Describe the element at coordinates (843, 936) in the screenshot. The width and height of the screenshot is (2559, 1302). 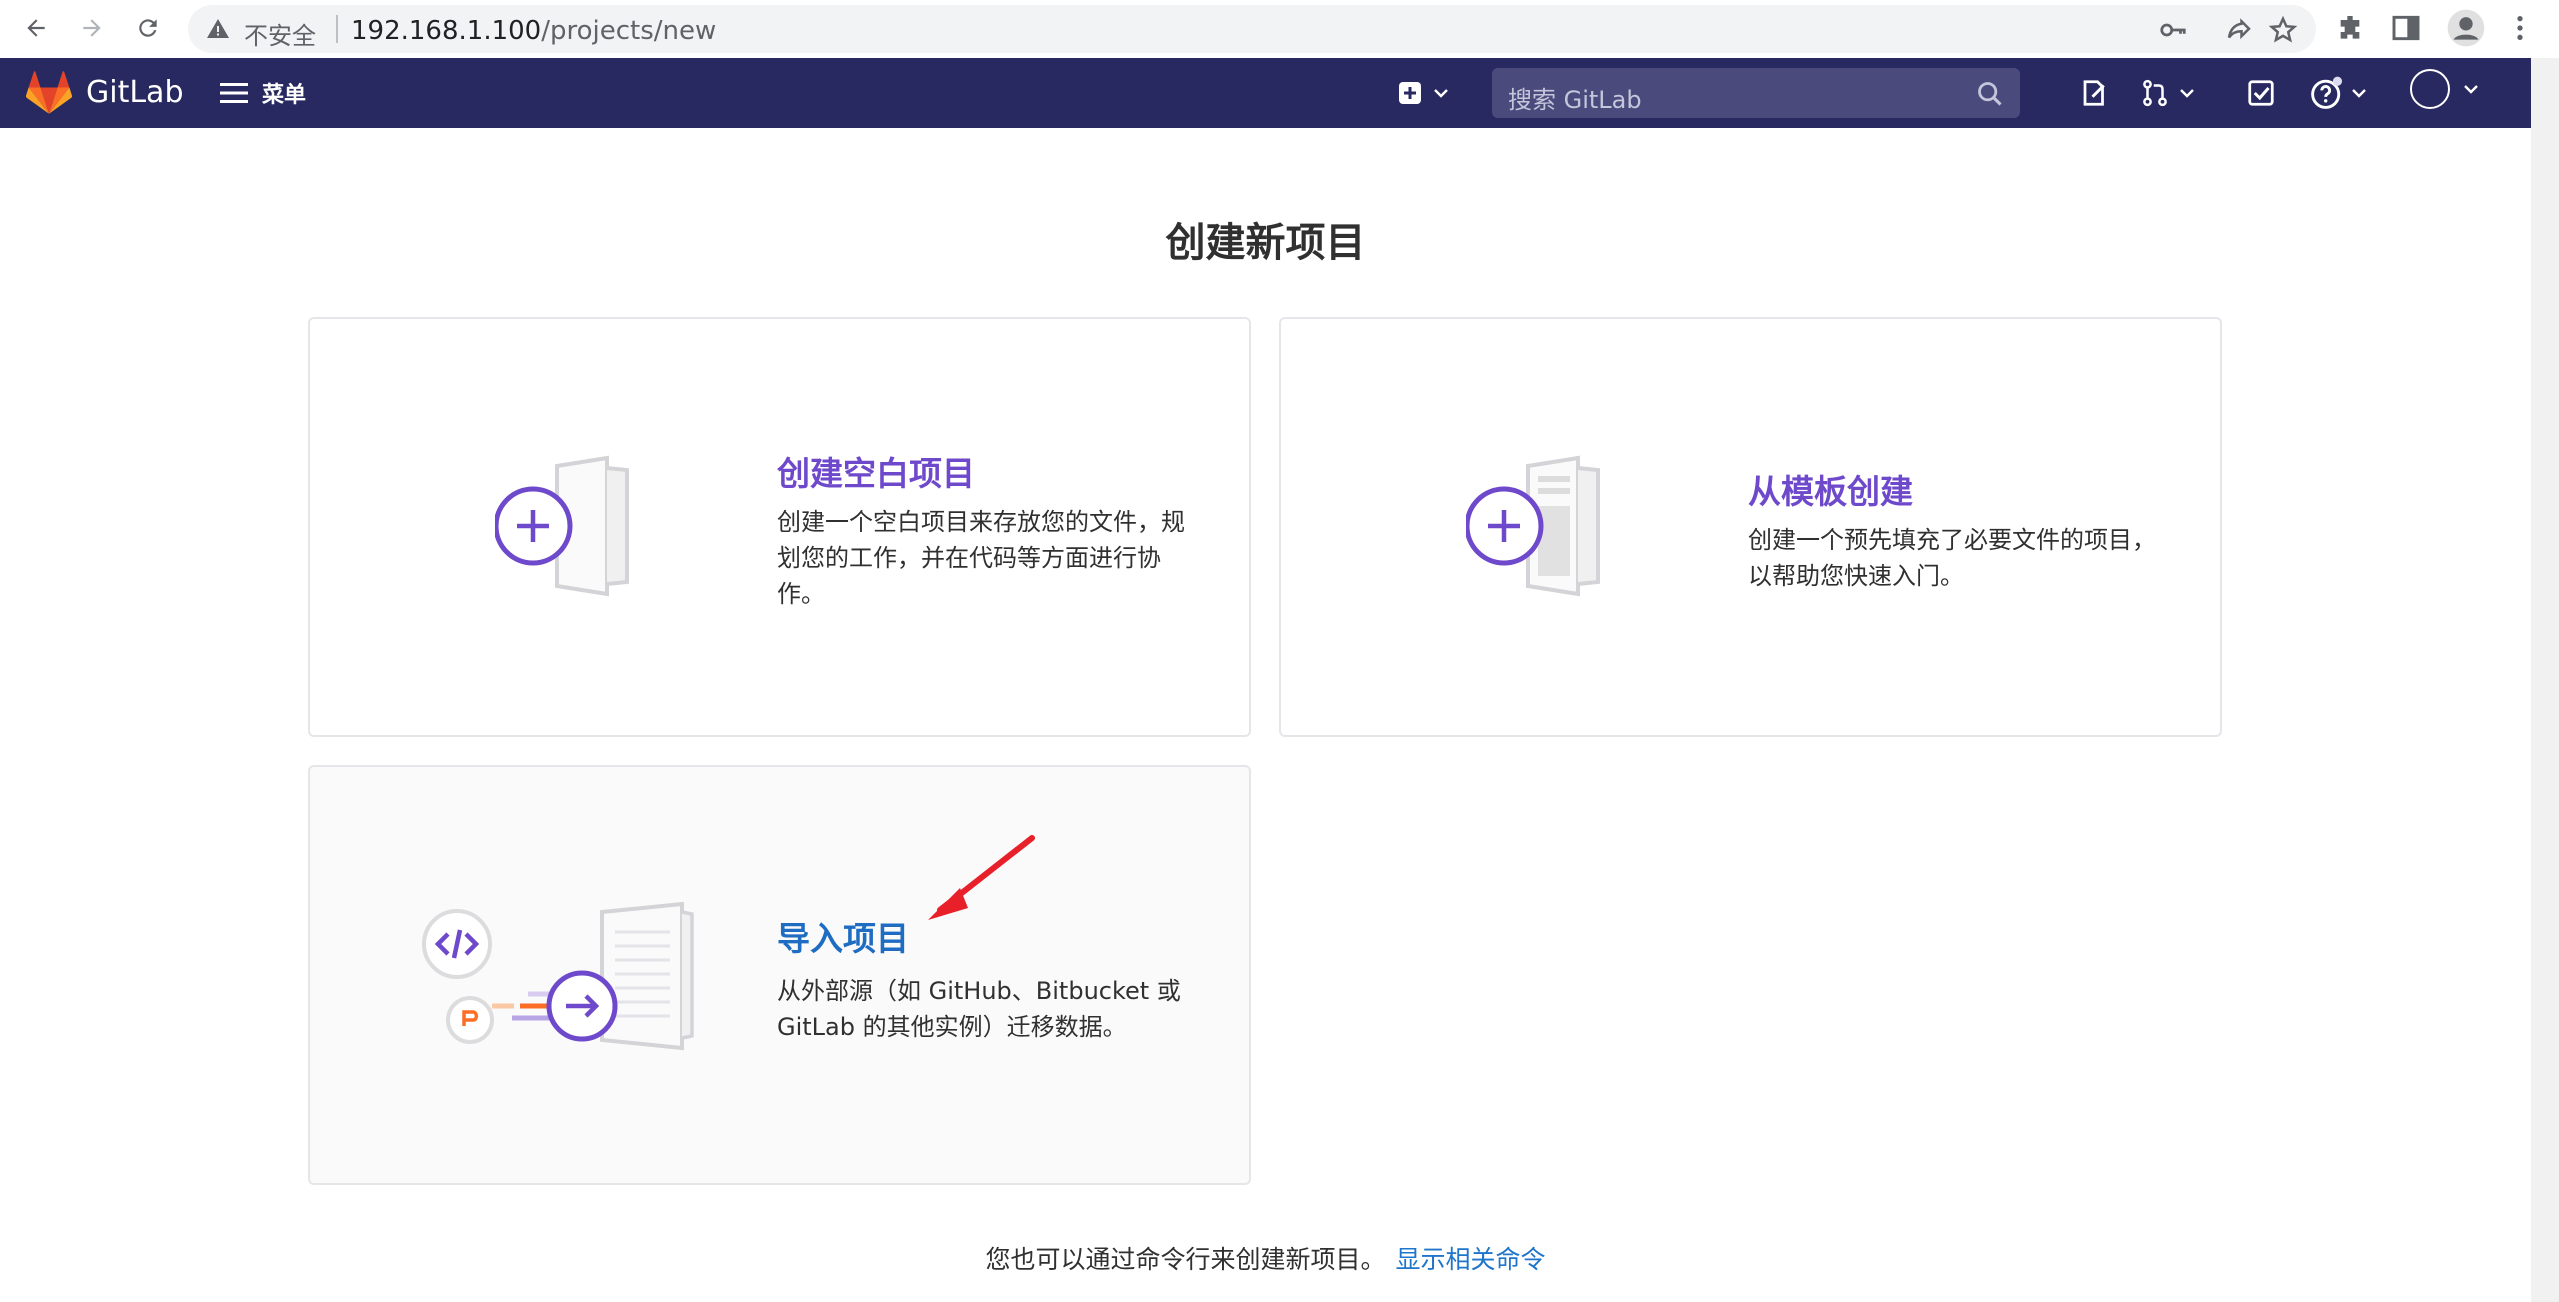
I see `import-project-title: 导入项目` at that location.